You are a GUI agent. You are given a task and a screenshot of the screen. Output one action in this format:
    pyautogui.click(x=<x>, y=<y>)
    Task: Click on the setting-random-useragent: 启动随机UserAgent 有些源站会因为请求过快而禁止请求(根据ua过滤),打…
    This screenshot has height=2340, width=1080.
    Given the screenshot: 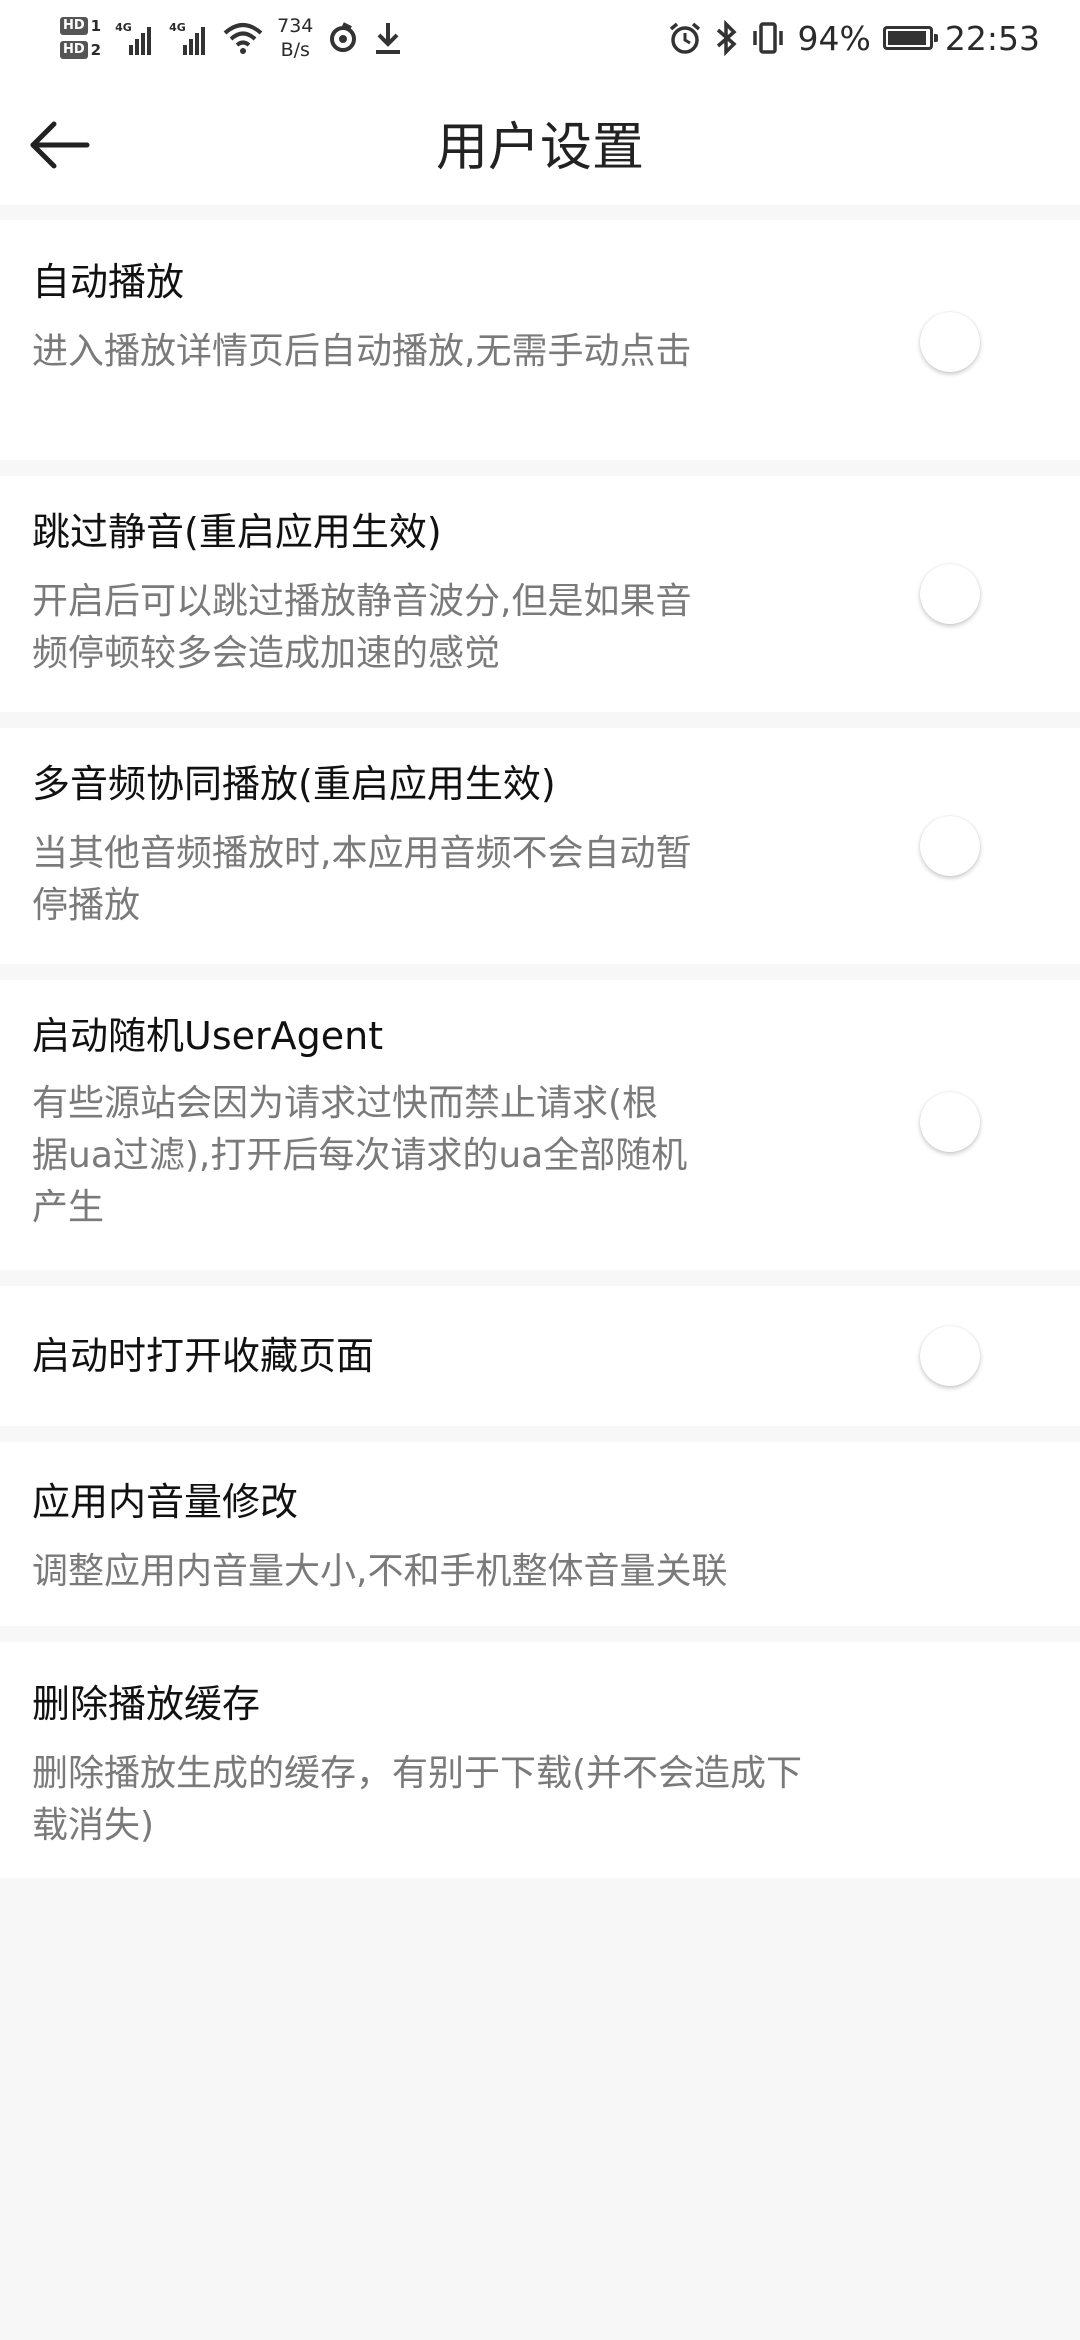 What is the action you would take?
    pyautogui.click(x=540, y=1125)
    